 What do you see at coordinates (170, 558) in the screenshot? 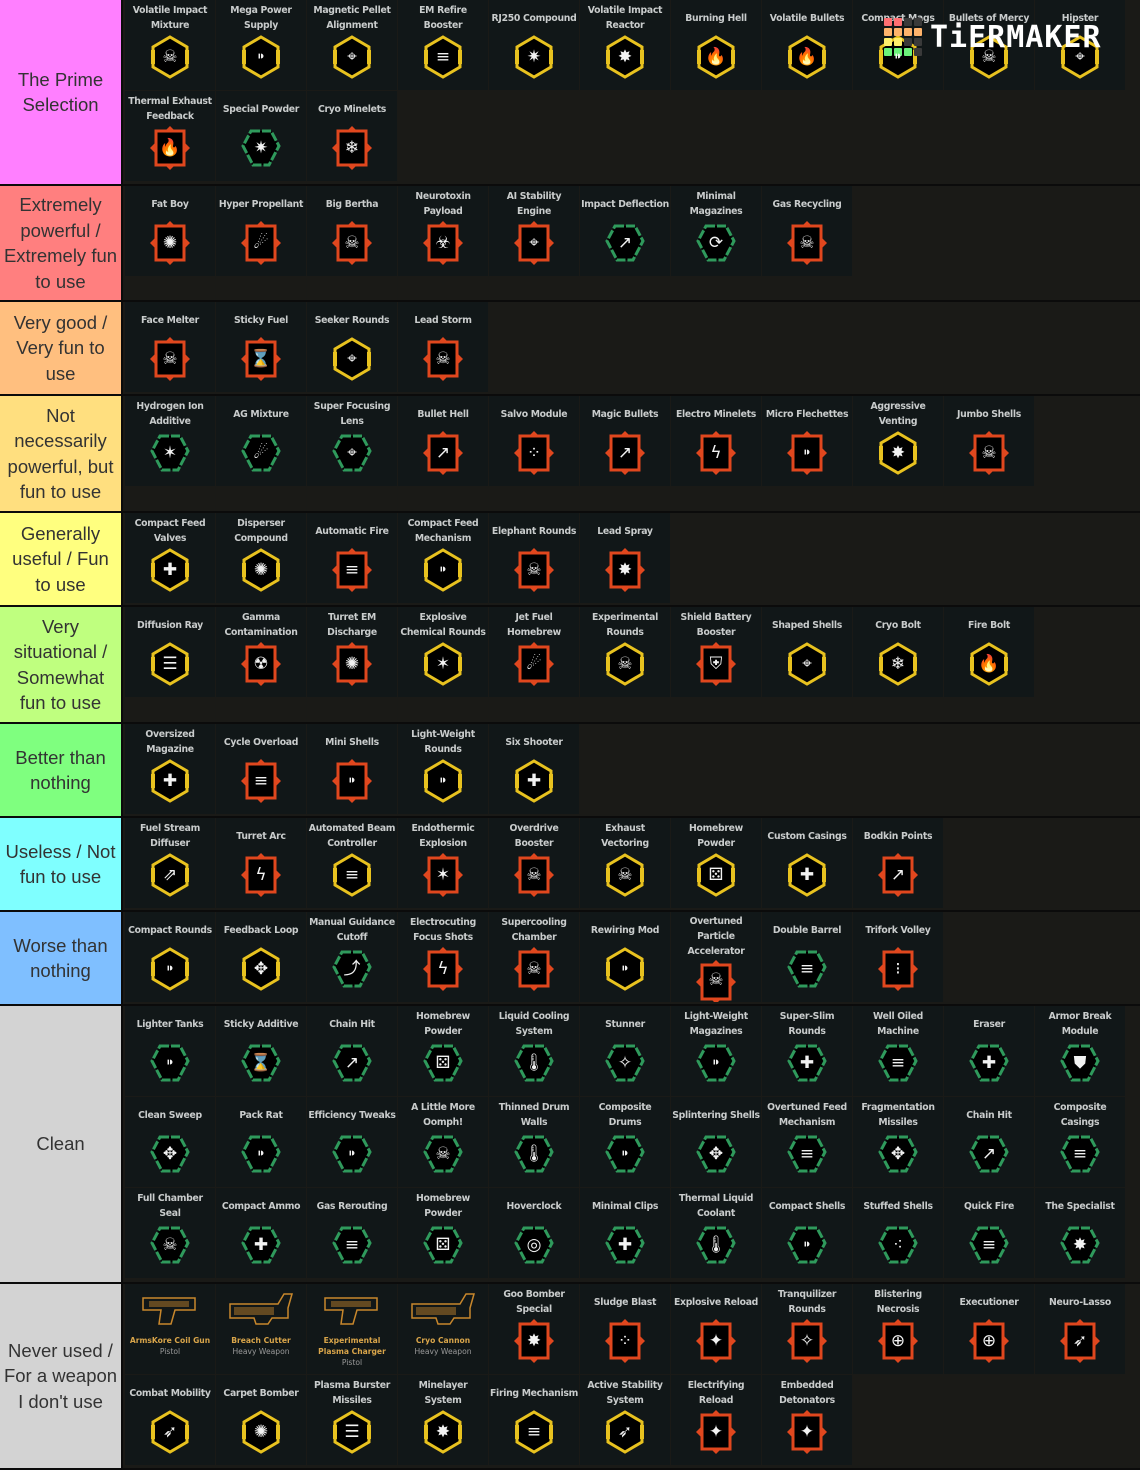
I see `tier-item-compact-feed-valves: Compact Feed Valves ✚` at bounding box center [170, 558].